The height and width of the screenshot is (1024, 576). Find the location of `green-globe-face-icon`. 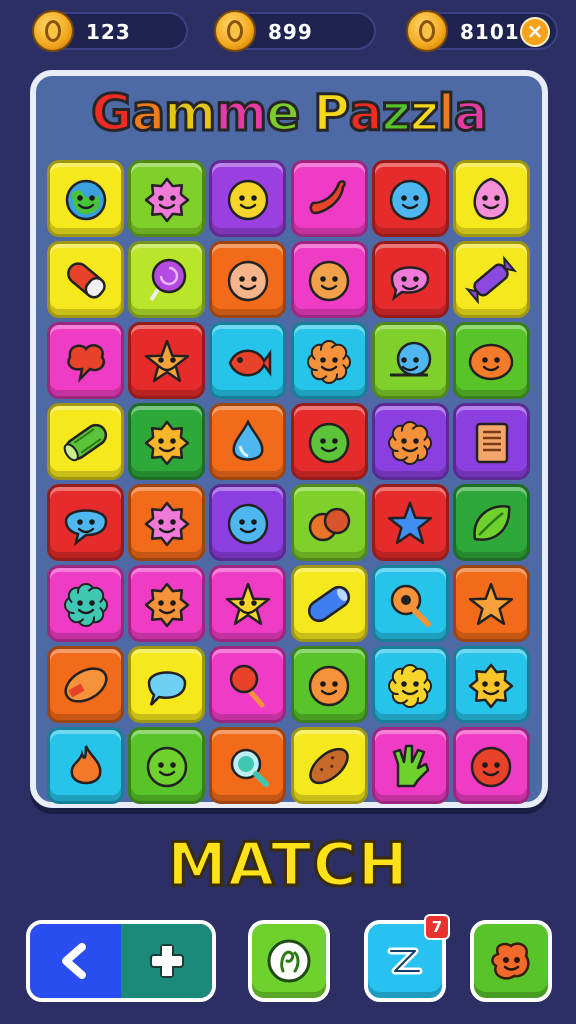

green-globe-face-icon is located at coordinates (85, 199).